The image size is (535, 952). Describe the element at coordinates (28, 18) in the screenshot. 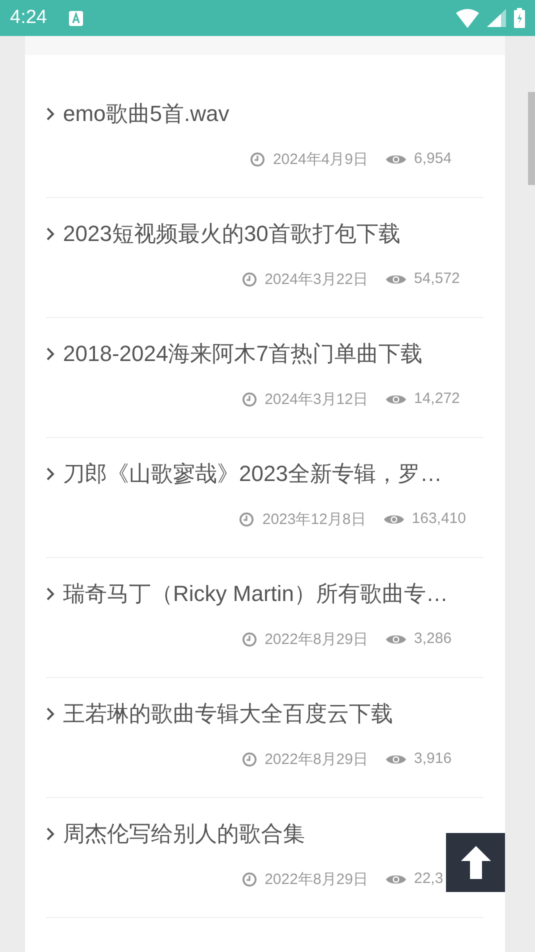

I see `status-time: 4:24` at that location.